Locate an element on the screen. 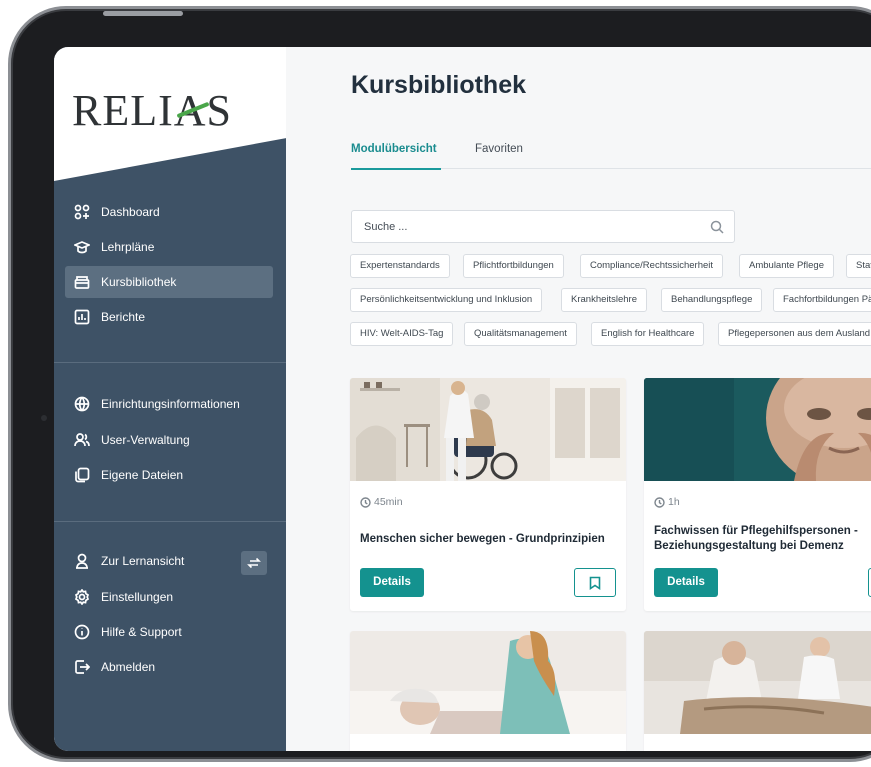 This screenshot has height=767, width=871. filter-chip: English for Healthcare is located at coordinates (648, 334).